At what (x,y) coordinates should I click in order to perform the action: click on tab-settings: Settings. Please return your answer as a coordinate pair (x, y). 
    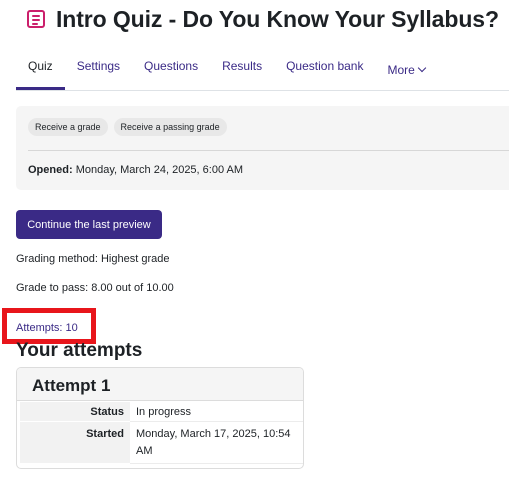
    Looking at the image, I should click on (98, 70).